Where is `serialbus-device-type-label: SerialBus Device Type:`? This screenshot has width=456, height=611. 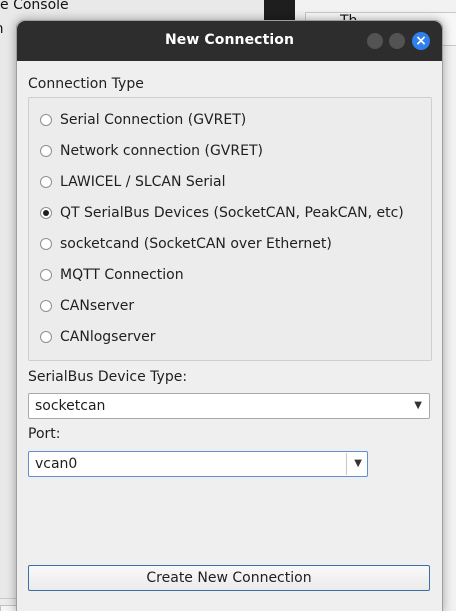 serialbus-device-type-label: SerialBus Device Type: is located at coordinates (108, 377).